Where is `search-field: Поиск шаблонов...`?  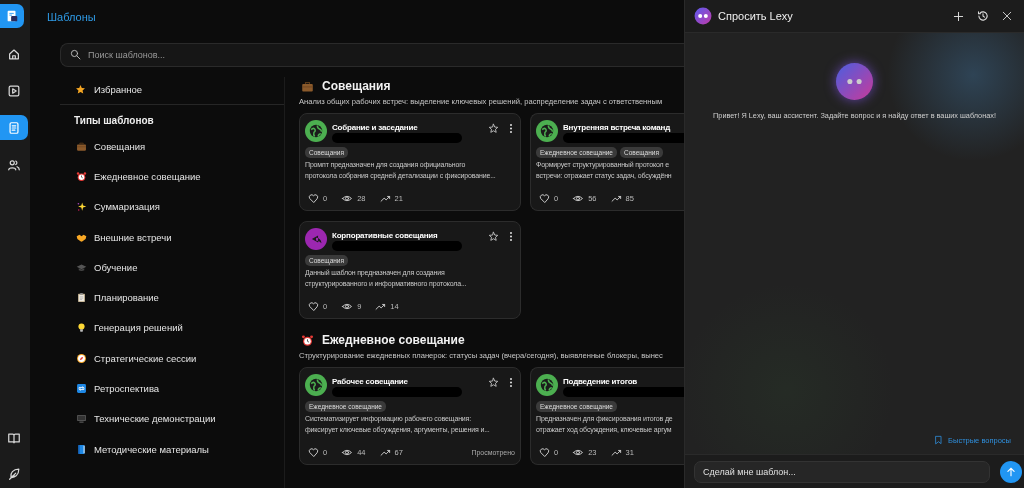
search-field: Поиск шаблонов... is located at coordinates (372, 55).